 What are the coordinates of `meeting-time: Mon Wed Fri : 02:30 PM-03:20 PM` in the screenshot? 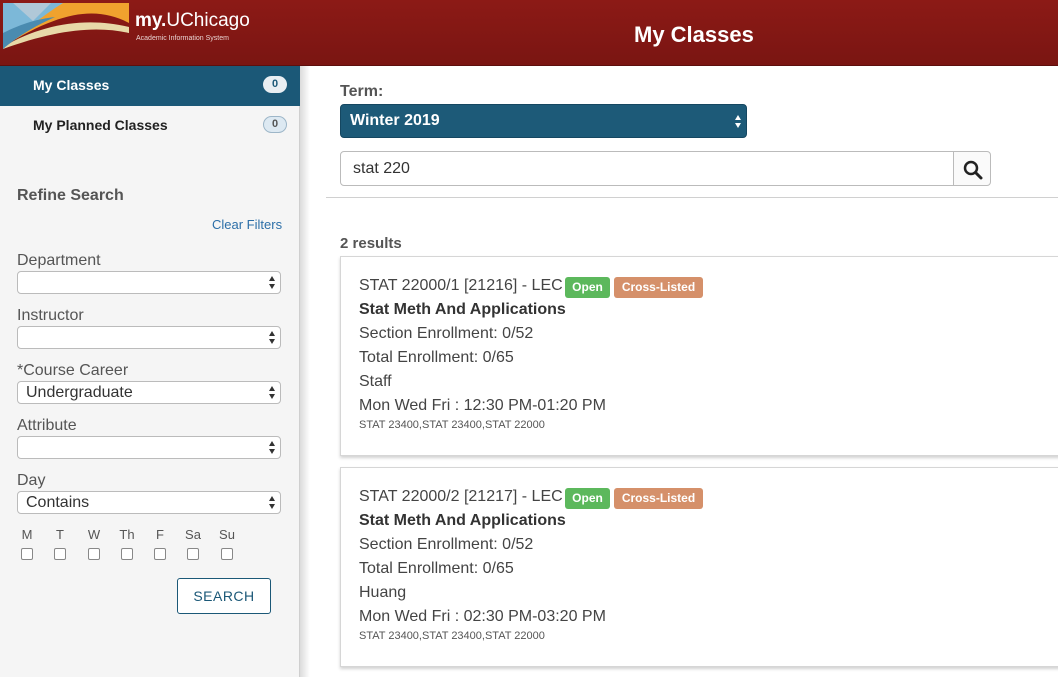 It's located at (482, 616).